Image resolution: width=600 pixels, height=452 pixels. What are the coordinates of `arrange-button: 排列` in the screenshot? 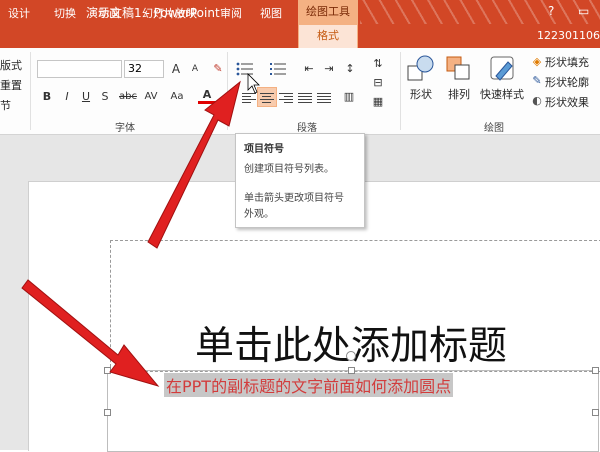 It's located at (459, 94).